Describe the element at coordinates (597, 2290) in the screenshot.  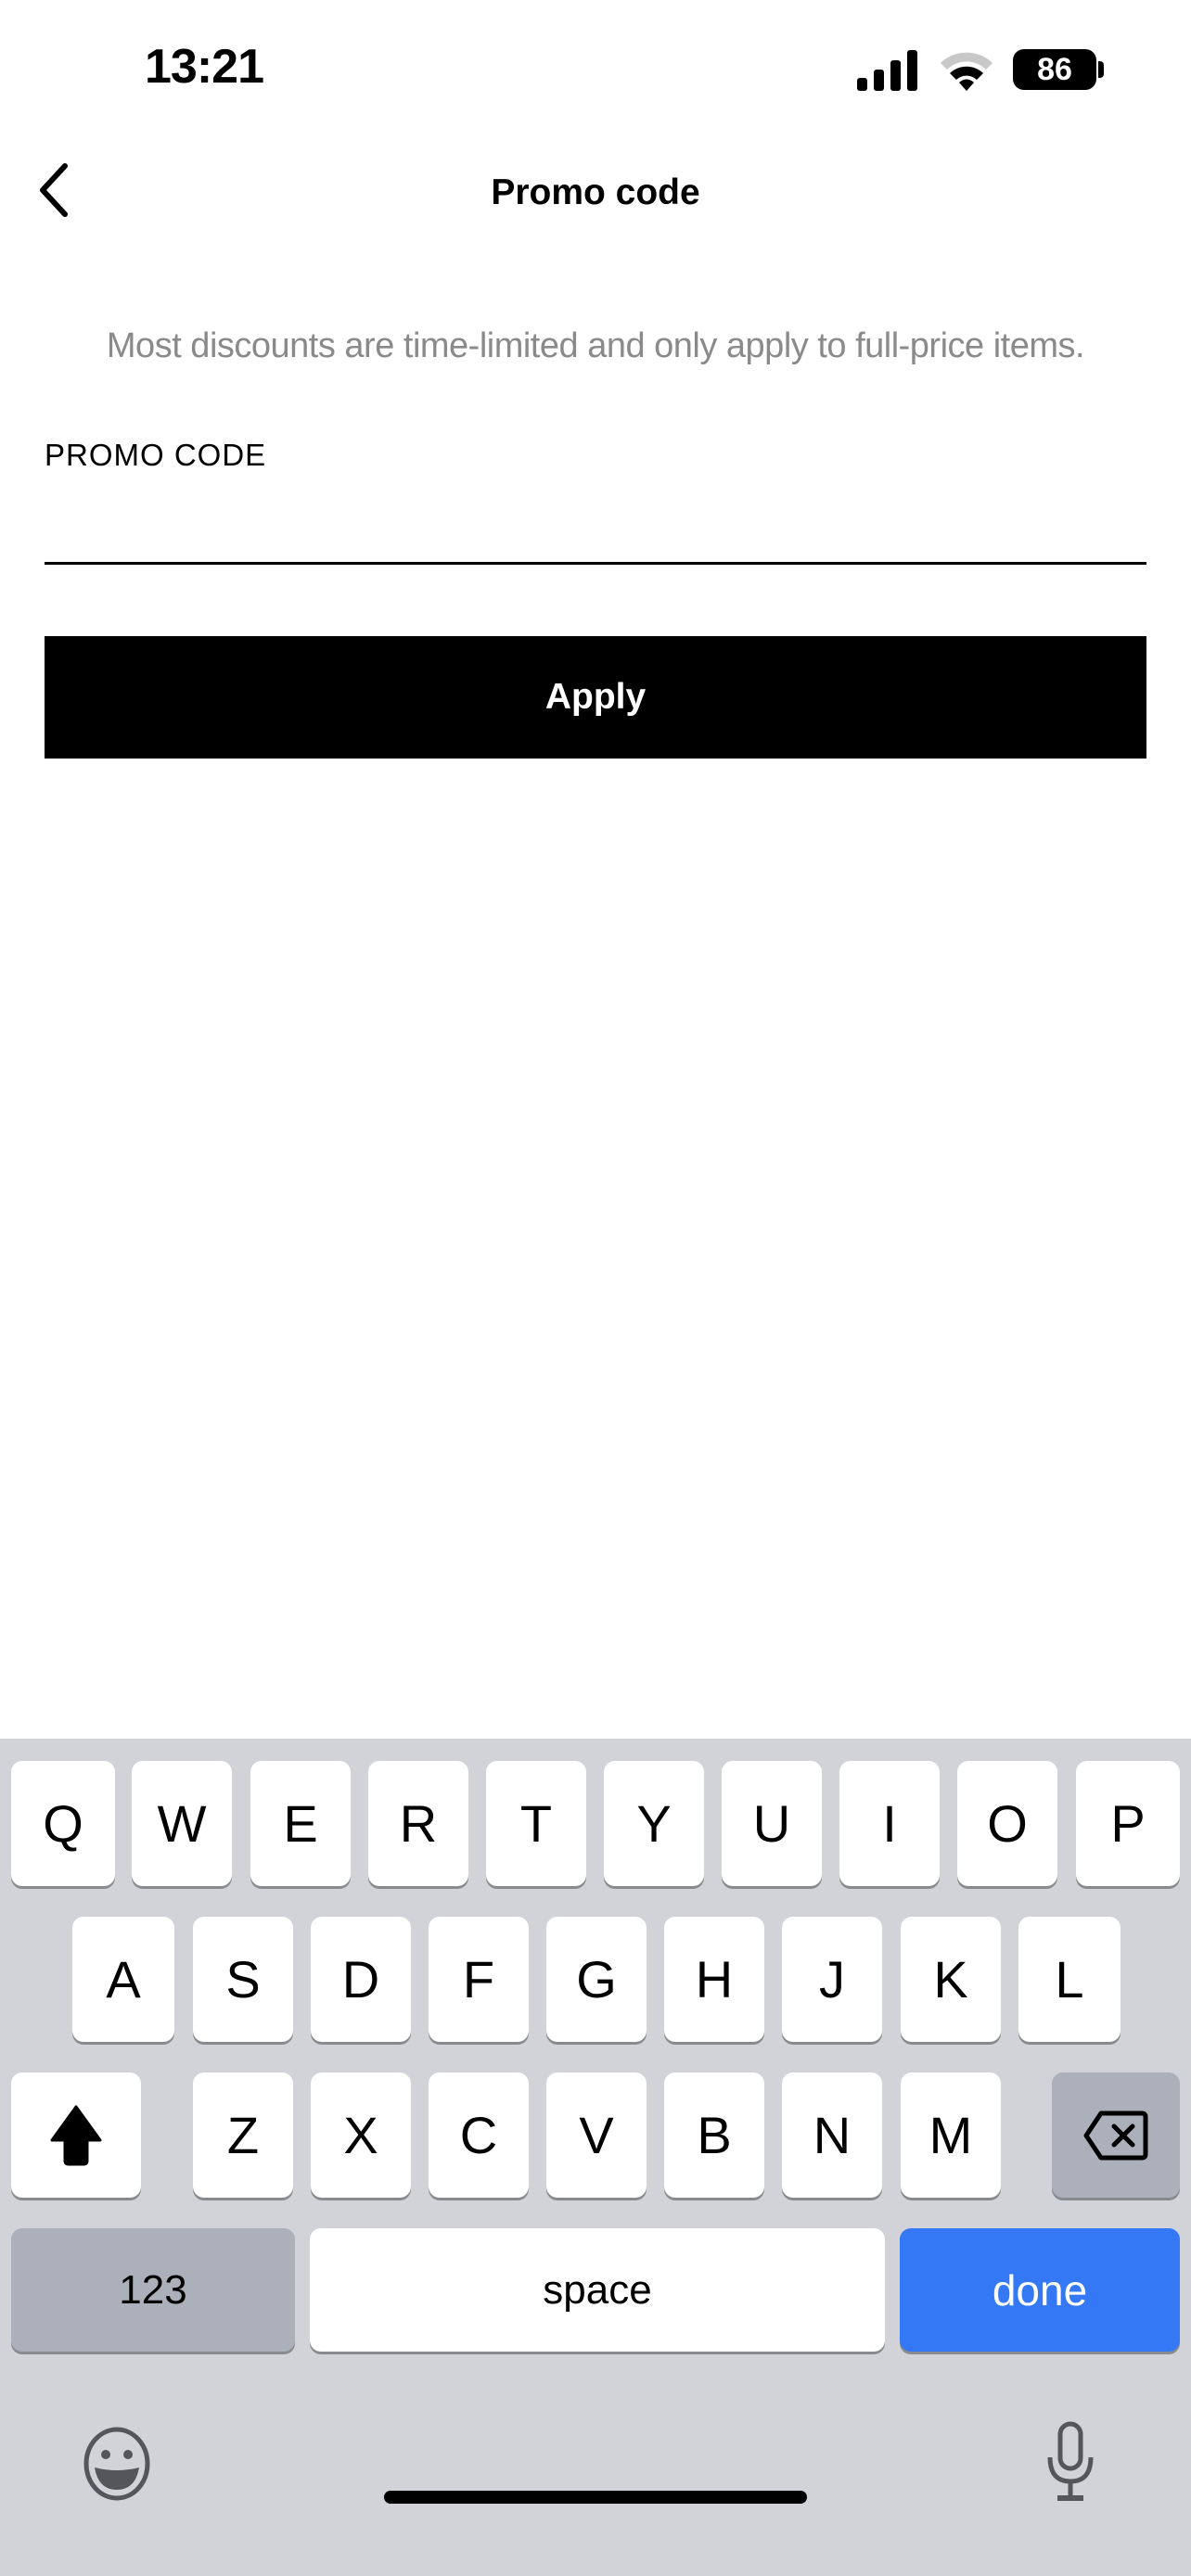
I see `space-key: space` at that location.